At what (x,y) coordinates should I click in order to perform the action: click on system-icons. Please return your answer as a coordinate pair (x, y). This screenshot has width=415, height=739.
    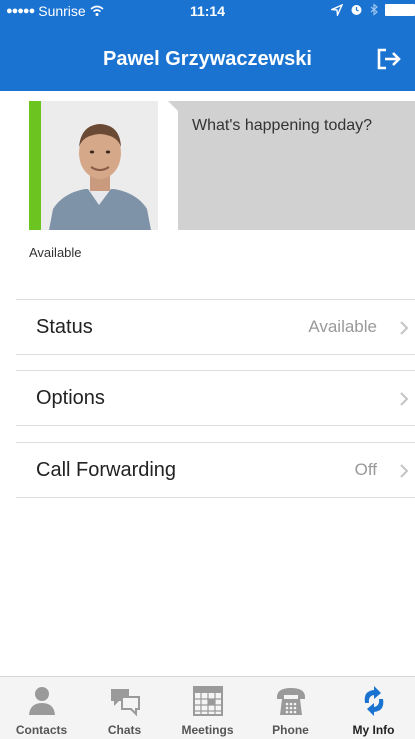
    Looking at the image, I should click on (373, 9).